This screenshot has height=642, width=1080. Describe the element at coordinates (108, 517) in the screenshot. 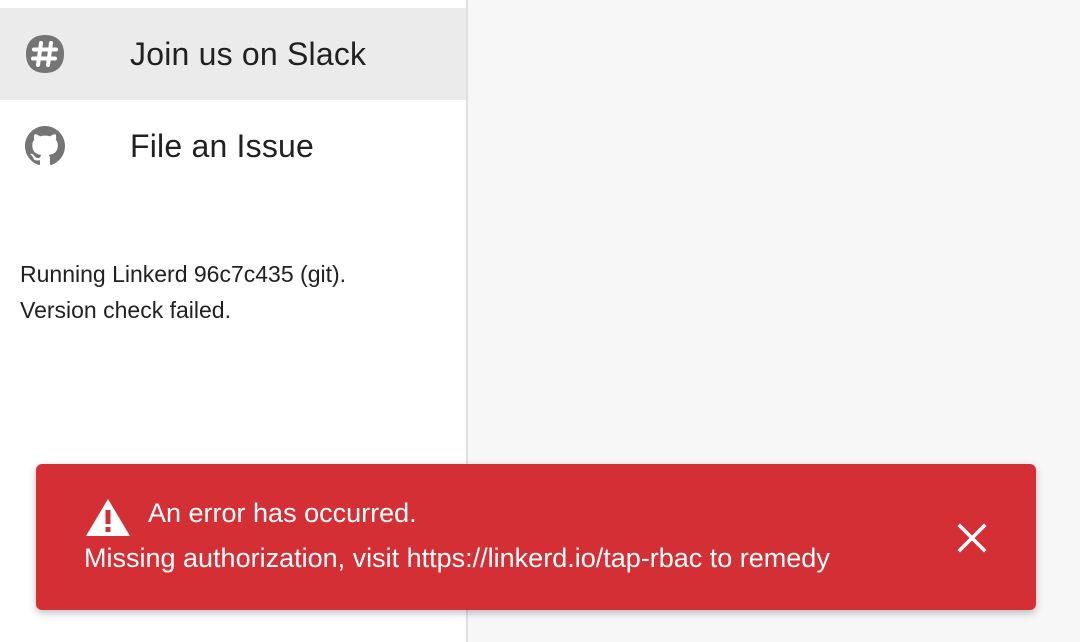

I see `warning-icon` at that location.